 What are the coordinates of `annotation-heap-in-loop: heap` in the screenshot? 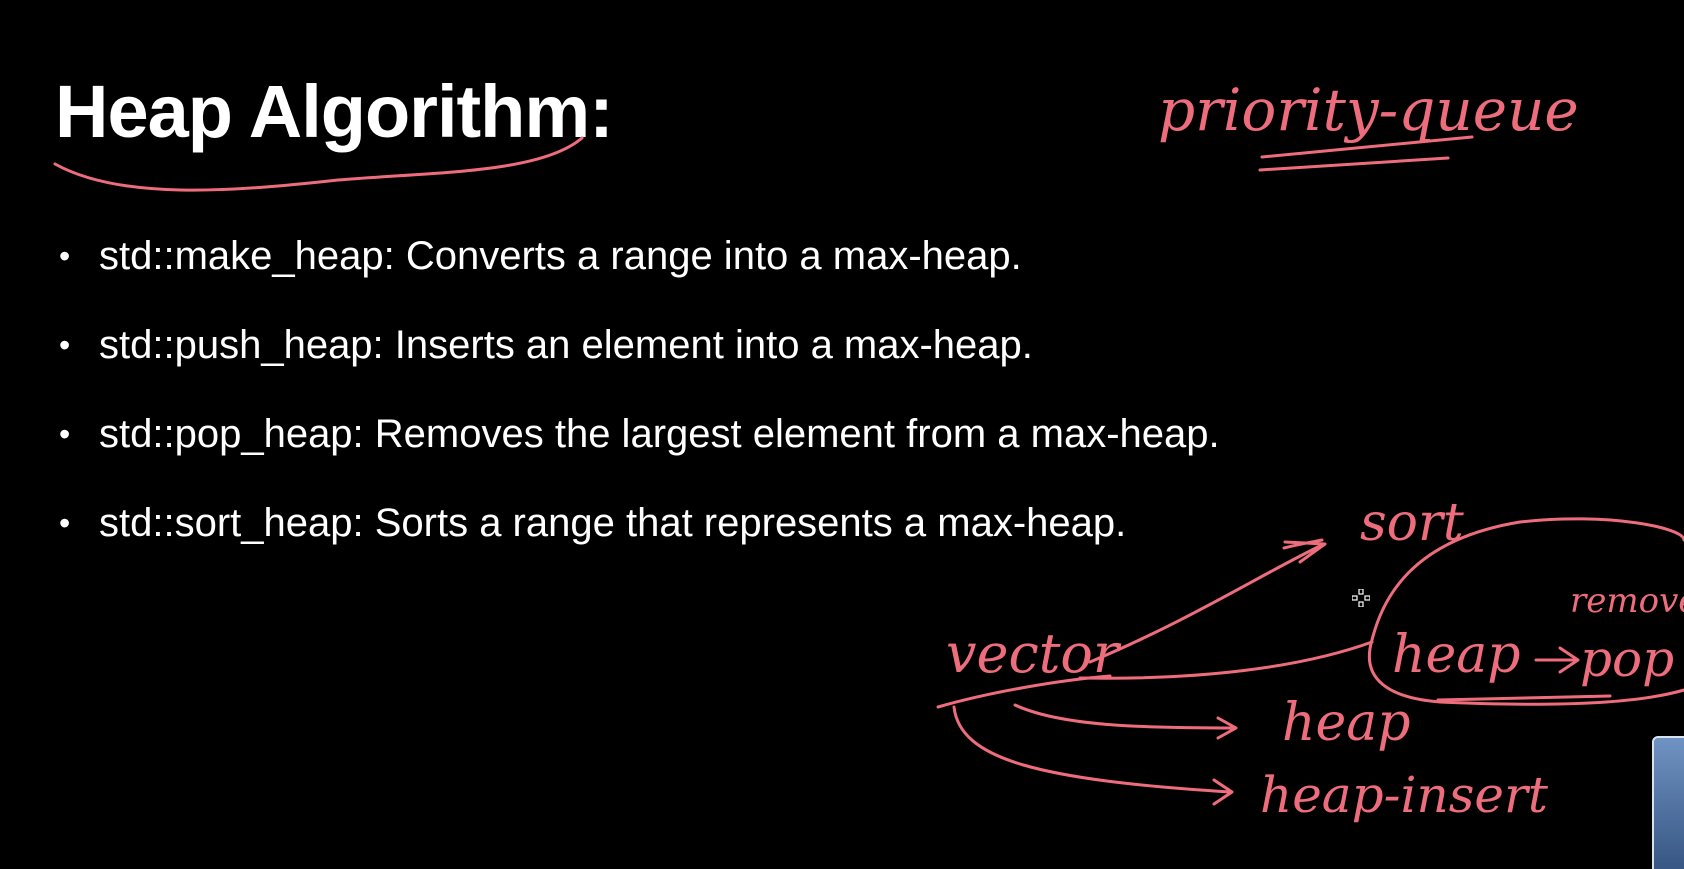 It's located at (1456, 655).